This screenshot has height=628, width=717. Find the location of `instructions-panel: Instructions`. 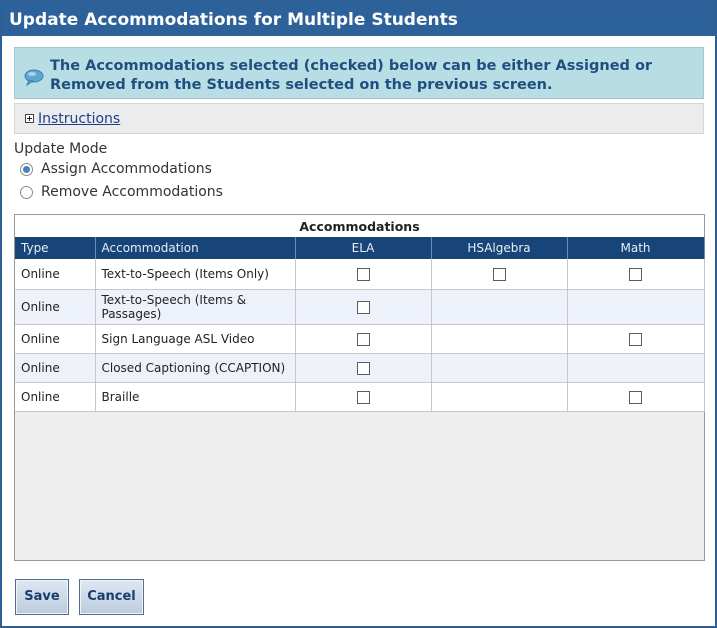

instructions-panel: Instructions is located at coordinates (359, 118).